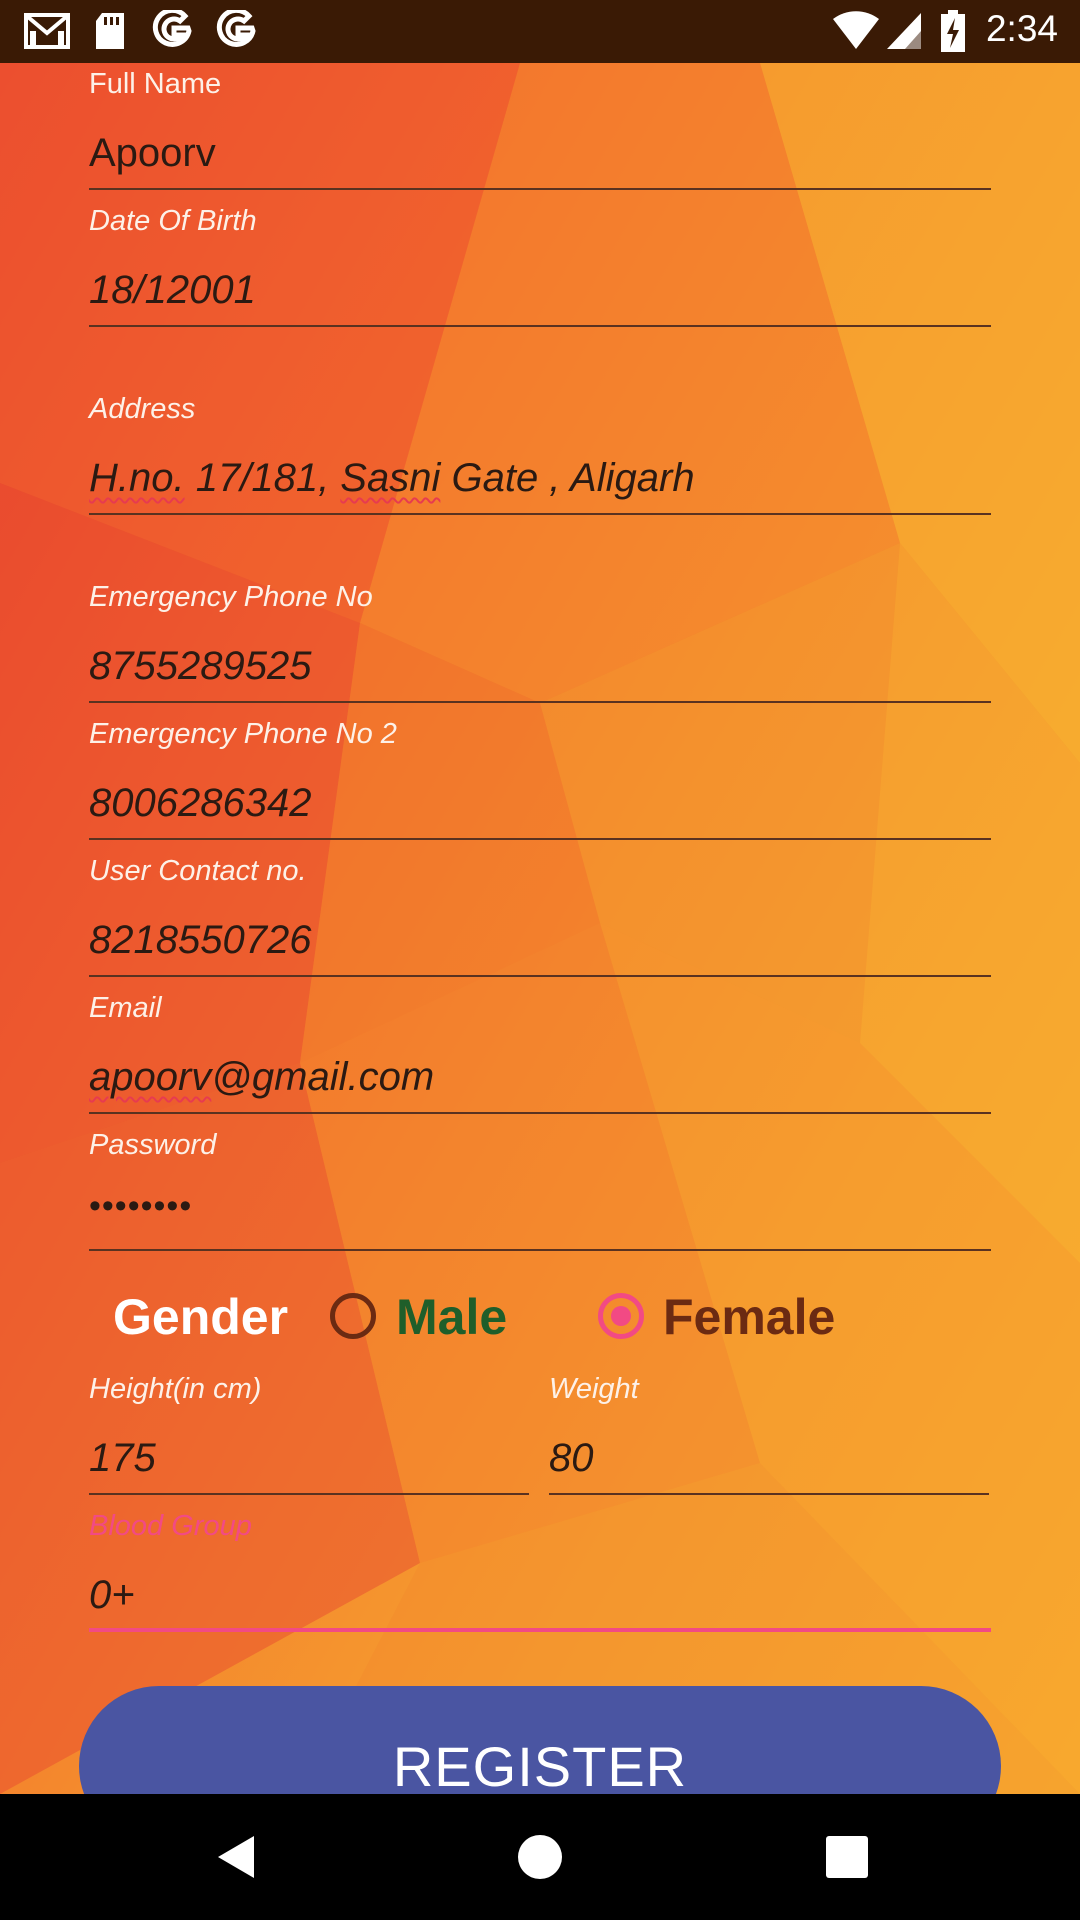 Image resolution: width=1080 pixels, height=1920 pixels. I want to click on gender-group: Gender Male Female, so click(540, 1316).